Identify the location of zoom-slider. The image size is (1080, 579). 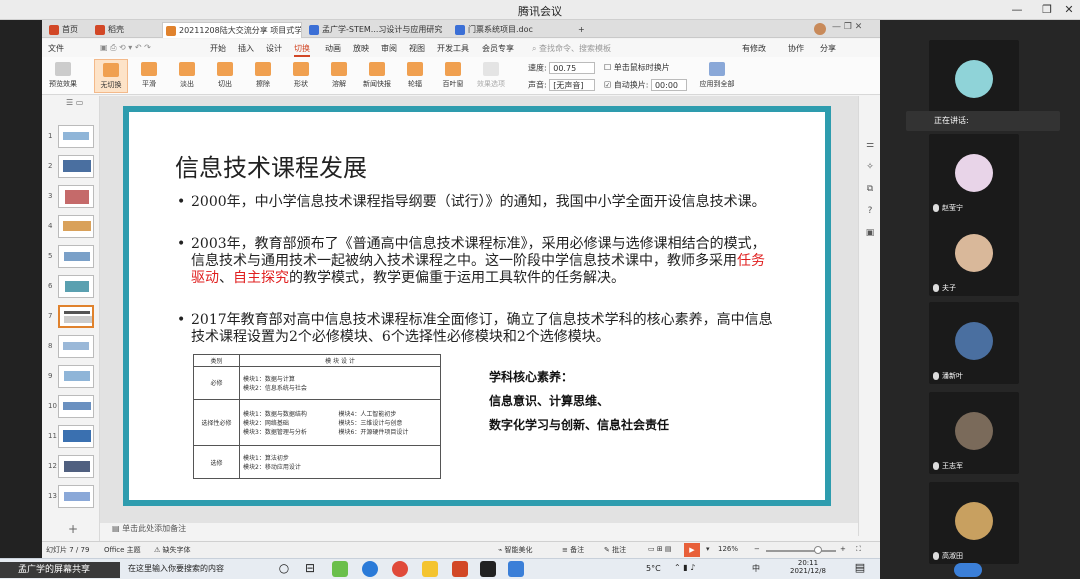
(801, 551).